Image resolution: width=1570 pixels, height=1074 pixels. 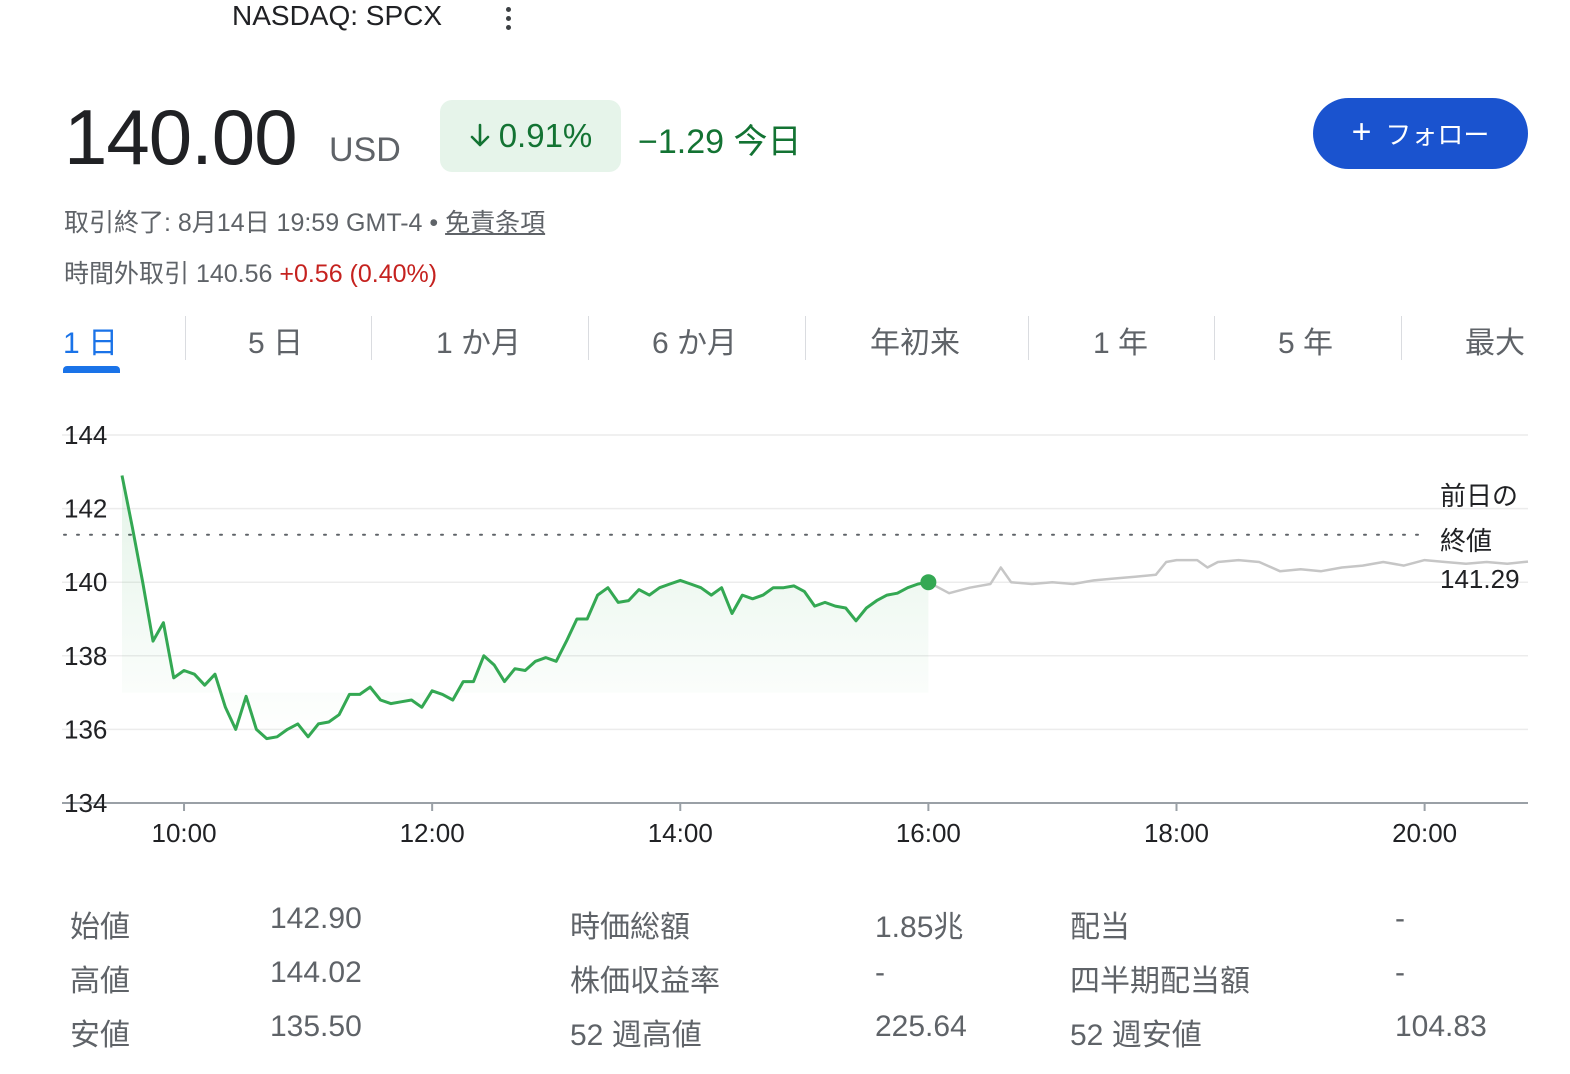 I want to click on x-tick-label: 16:00, so click(x=928, y=833).